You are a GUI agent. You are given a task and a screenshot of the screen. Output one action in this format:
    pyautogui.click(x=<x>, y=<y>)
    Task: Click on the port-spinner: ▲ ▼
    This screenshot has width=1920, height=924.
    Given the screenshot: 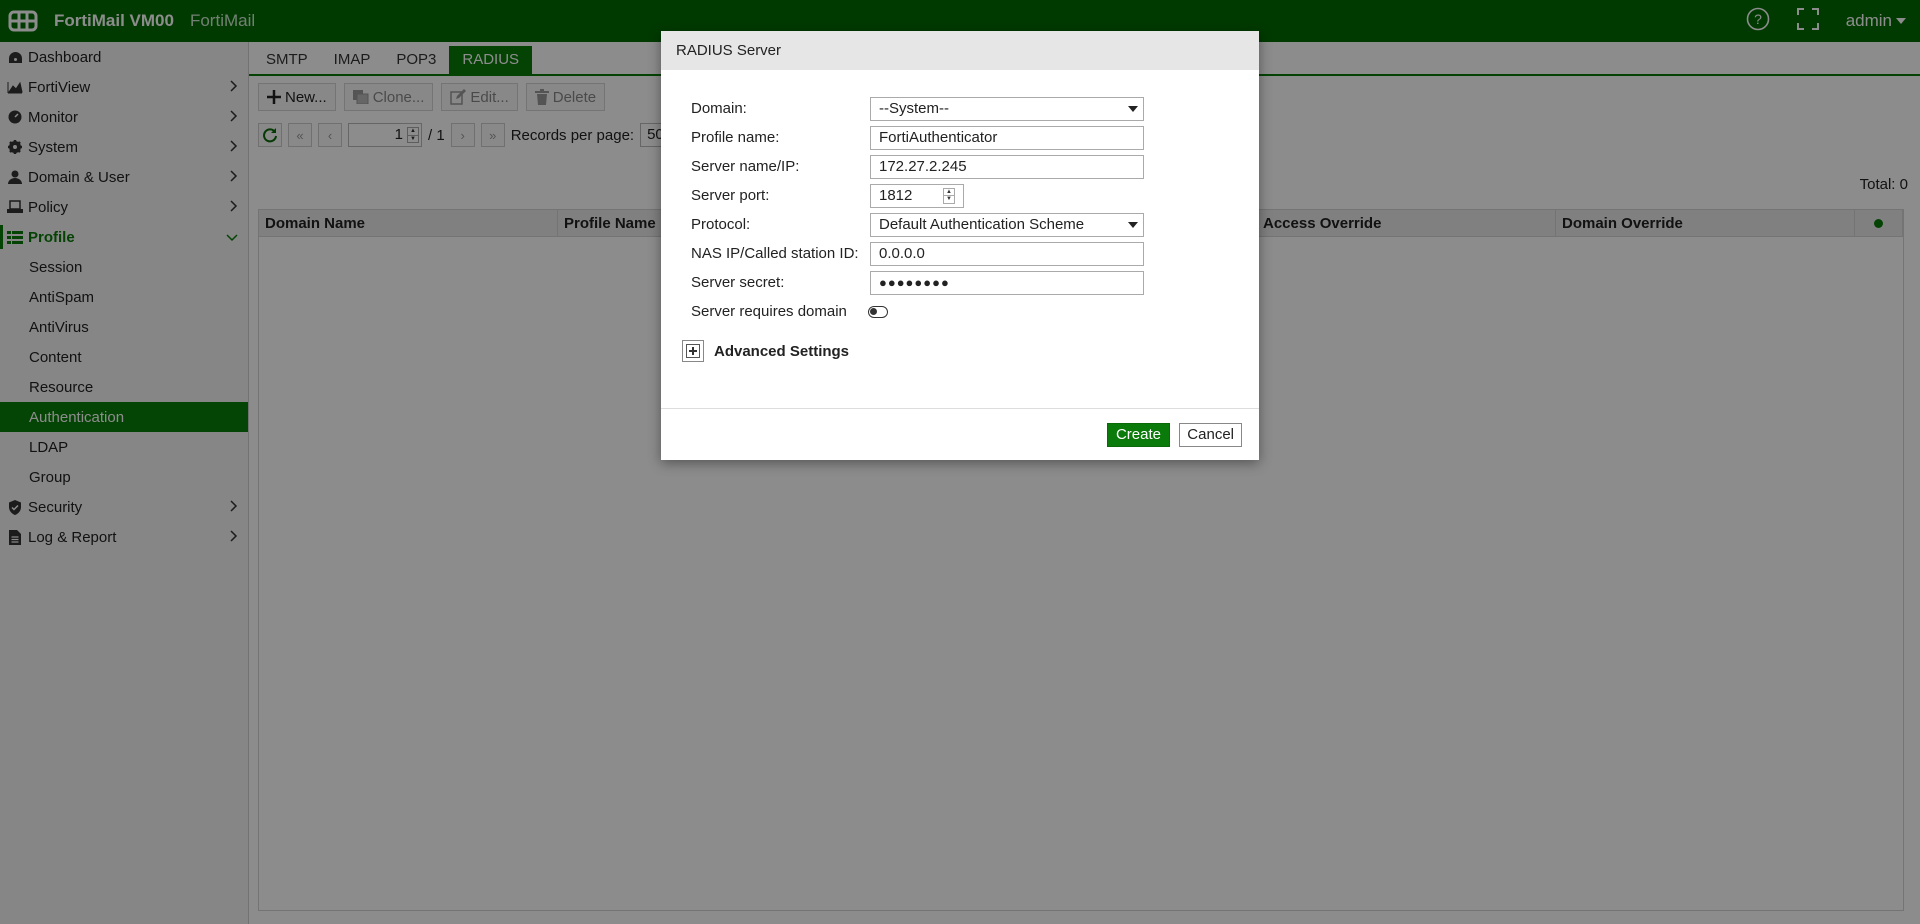 What is the action you would take?
    pyautogui.click(x=949, y=195)
    